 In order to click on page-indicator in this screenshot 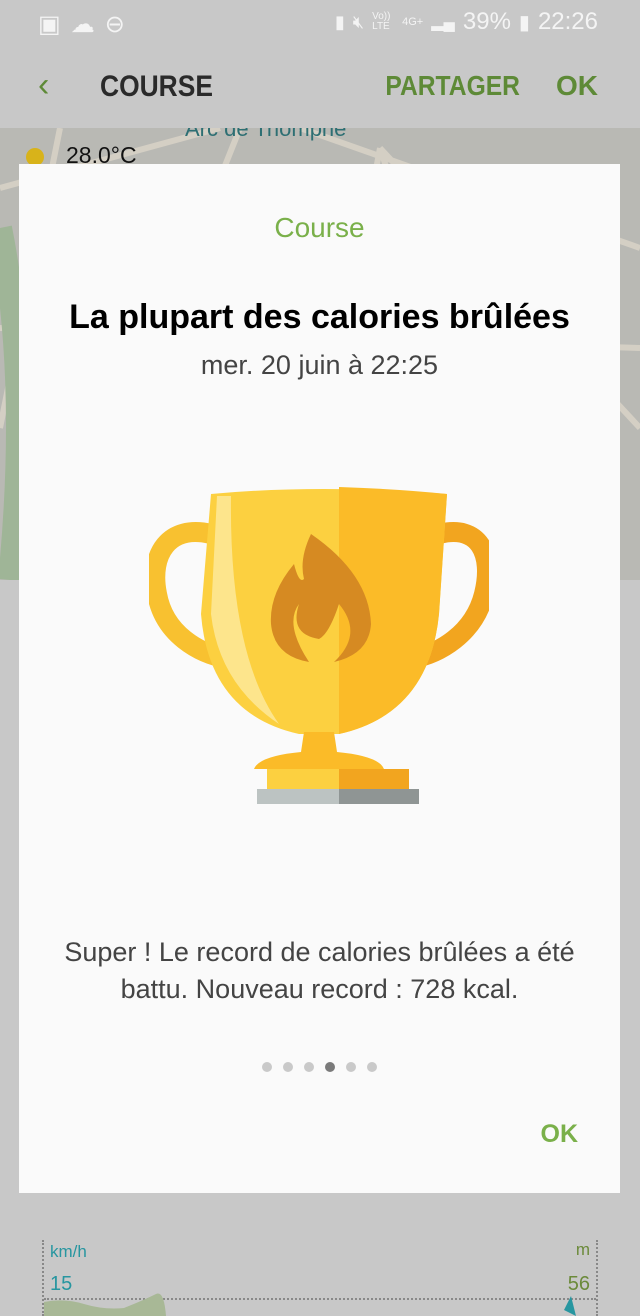, I will do `click(319, 1067)`.